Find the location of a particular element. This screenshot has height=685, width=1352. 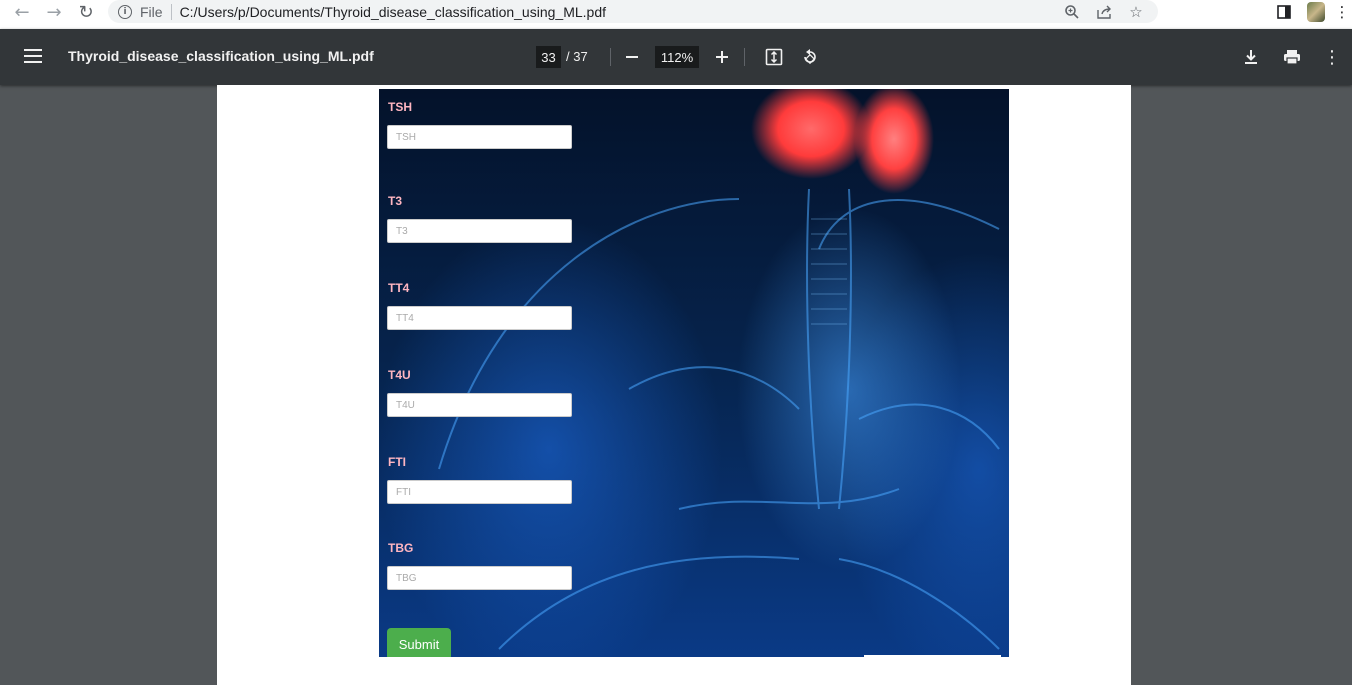

t3-input is located at coordinates (479, 231).